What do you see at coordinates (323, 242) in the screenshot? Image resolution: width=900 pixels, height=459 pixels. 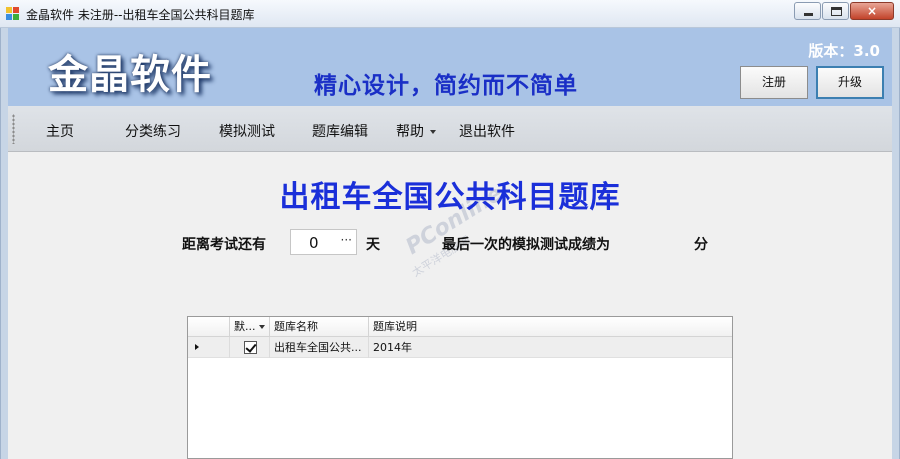 I see `days-input: 0 ···` at bounding box center [323, 242].